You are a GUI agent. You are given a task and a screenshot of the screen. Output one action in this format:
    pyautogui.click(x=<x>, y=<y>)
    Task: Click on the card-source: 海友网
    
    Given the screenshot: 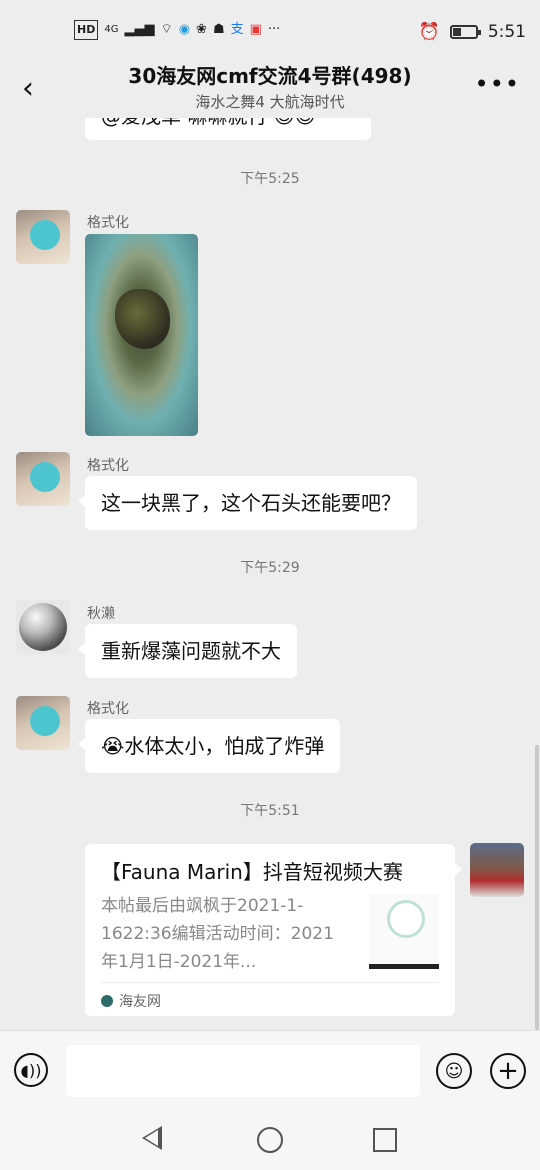 What is the action you would take?
    pyautogui.click(x=131, y=1001)
    